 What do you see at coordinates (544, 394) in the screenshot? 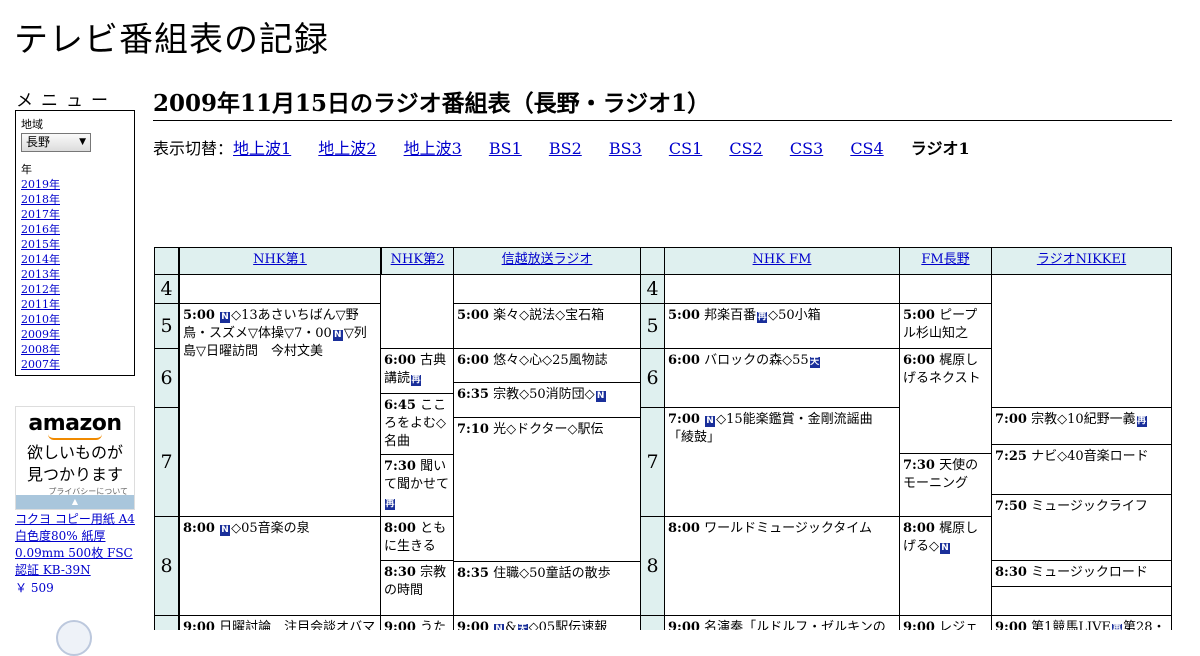
I see `program-title: 宗教◇50消防団◇` at bounding box center [544, 394].